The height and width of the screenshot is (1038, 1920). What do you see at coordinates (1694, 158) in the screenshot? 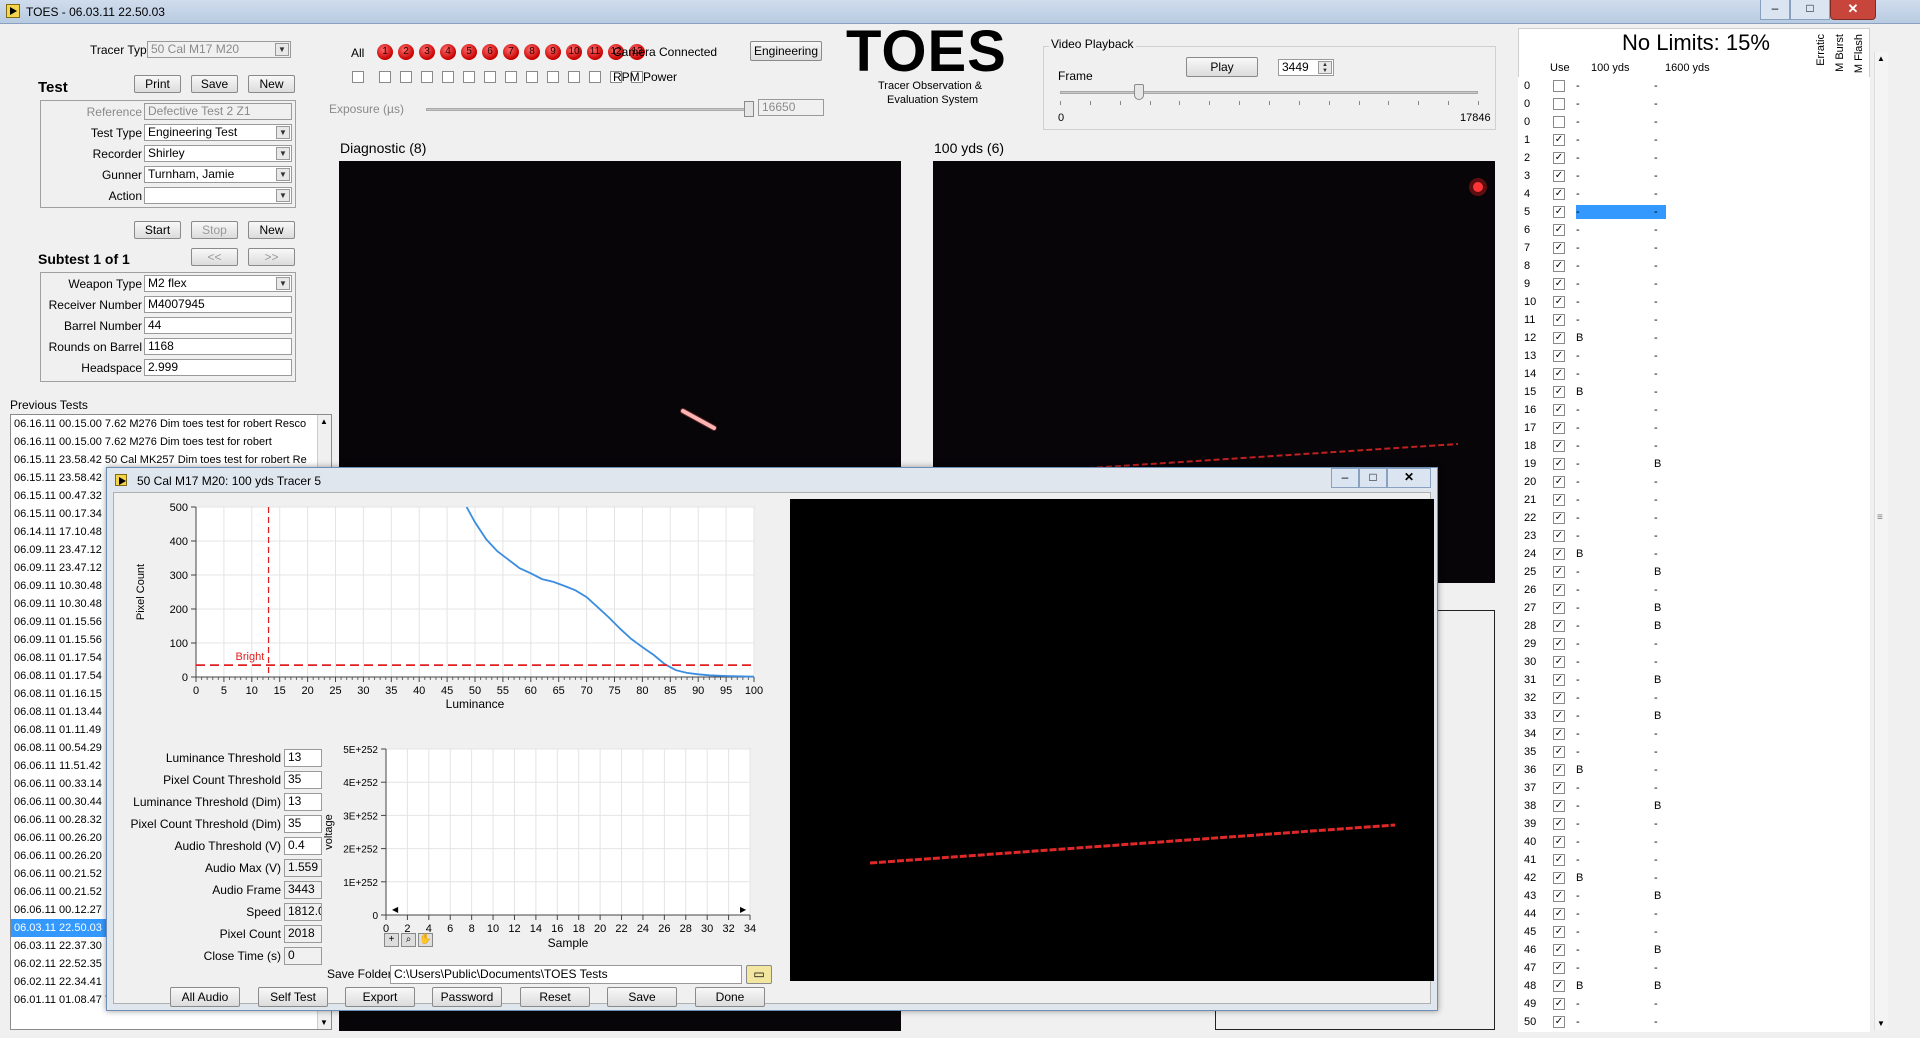
I see `table-row: 2 ✓ - -` at bounding box center [1694, 158].